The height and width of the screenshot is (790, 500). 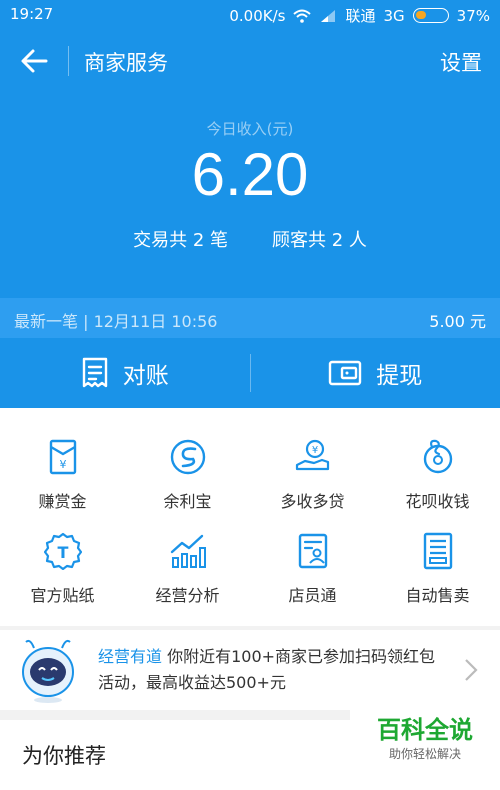 What do you see at coordinates (312, 578) in the screenshot?
I see `service-staff: 店员通` at bounding box center [312, 578].